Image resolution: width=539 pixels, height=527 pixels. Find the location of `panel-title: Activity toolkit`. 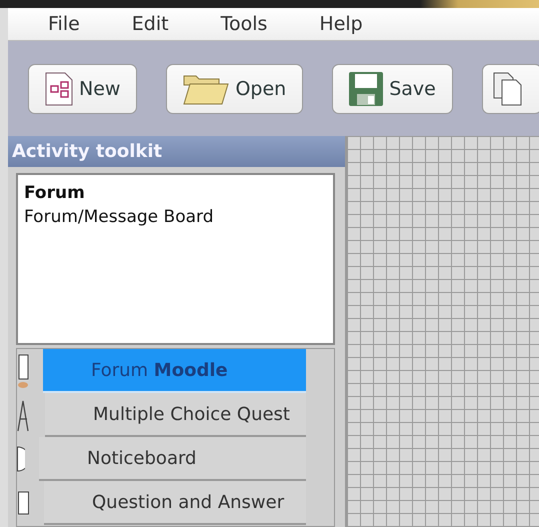

panel-title: Activity toolkit is located at coordinates (87, 151).